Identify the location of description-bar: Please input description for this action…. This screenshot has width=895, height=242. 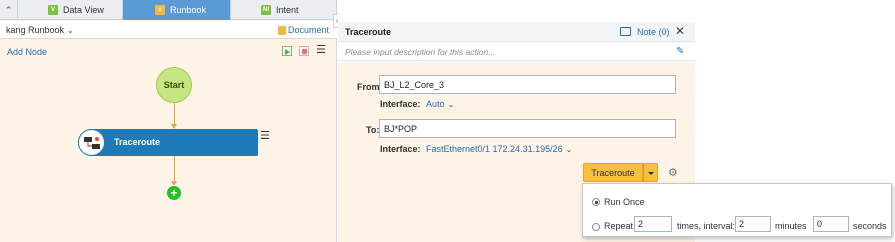
(516, 52).